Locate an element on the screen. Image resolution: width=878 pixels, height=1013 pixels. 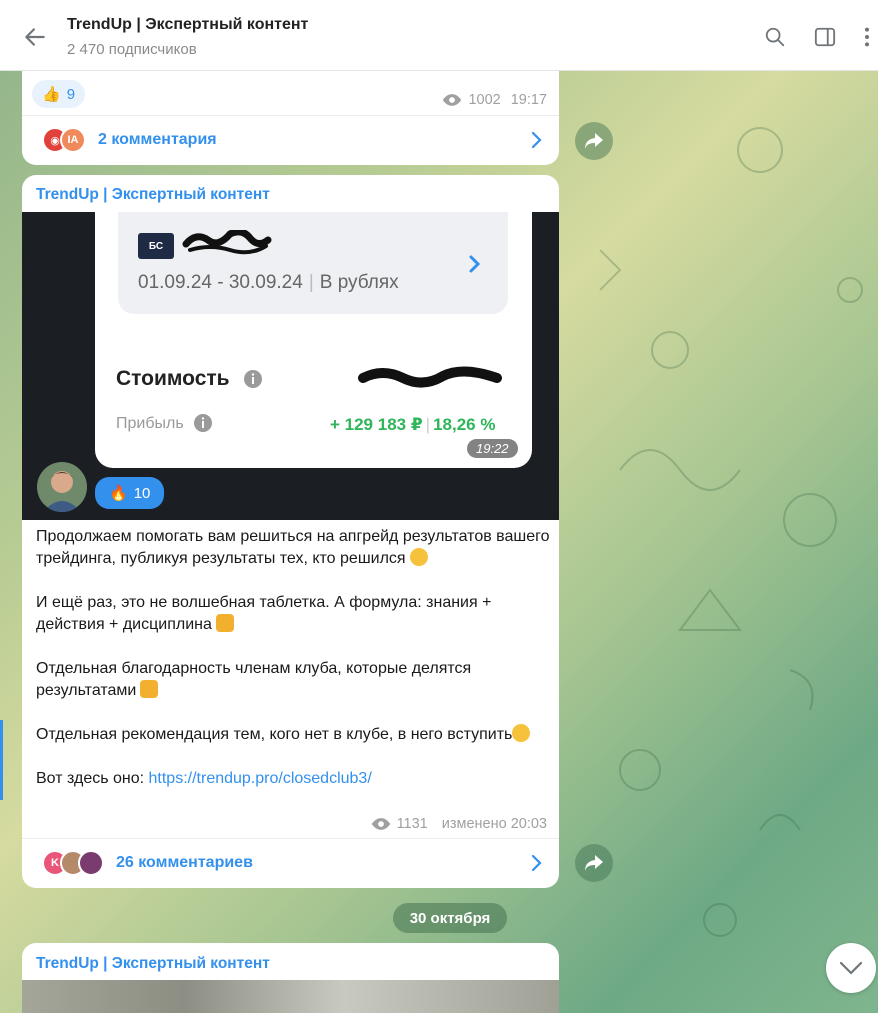
grinning-emoji-icon is located at coordinates (521, 733).